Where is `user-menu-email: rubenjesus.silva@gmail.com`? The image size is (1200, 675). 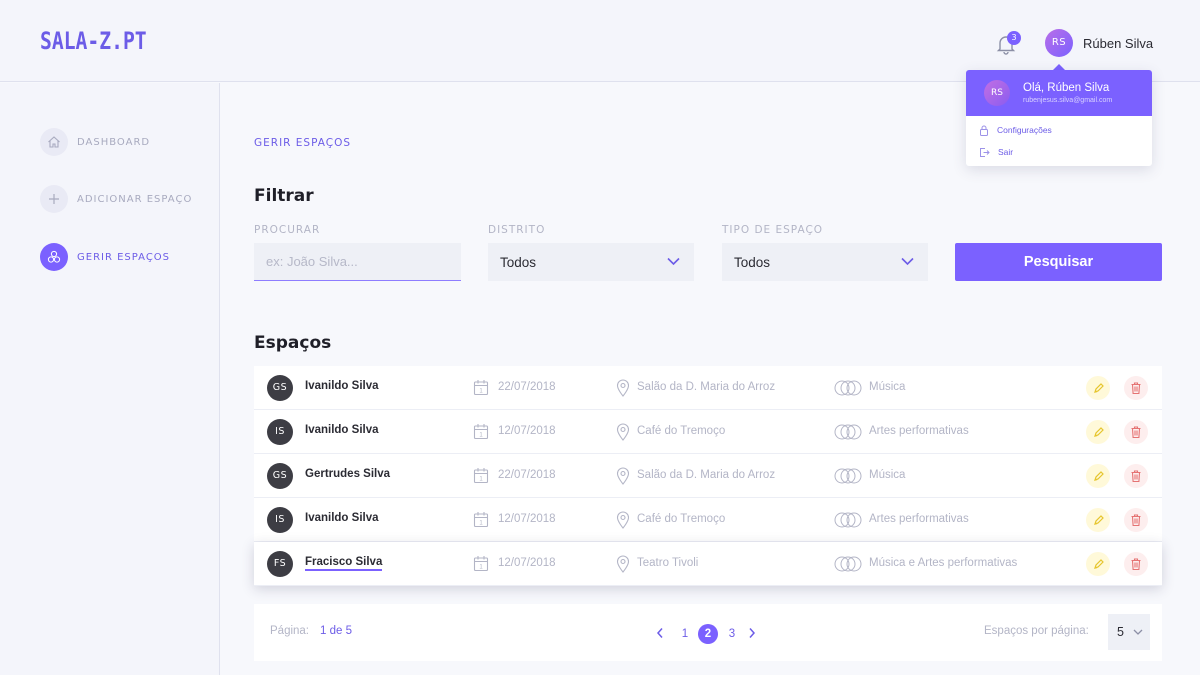 user-menu-email: rubenjesus.silva@gmail.com is located at coordinates (1068, 100).